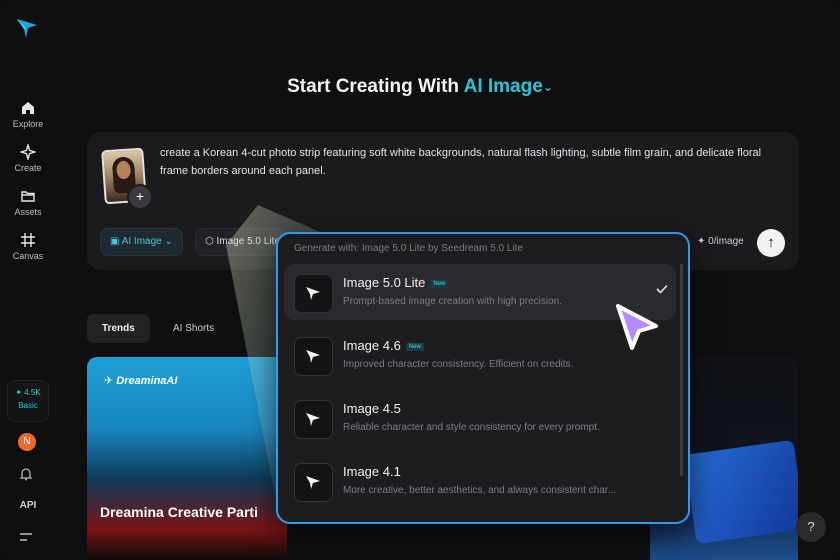 This screenshot has height=560, width=840. What do you see at coordinates (118, 328) in the screenshot?
I see `tab-trends: Trends` at bounding box center [118, 328].